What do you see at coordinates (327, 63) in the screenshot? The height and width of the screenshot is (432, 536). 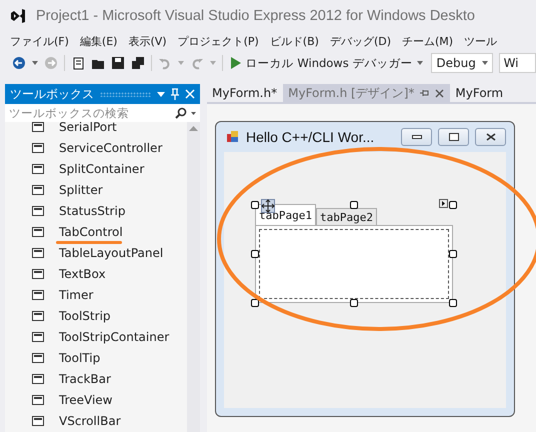 I see `start-debugging-button: ローカル Windows デバッガー` at bounding box center [327, 63].